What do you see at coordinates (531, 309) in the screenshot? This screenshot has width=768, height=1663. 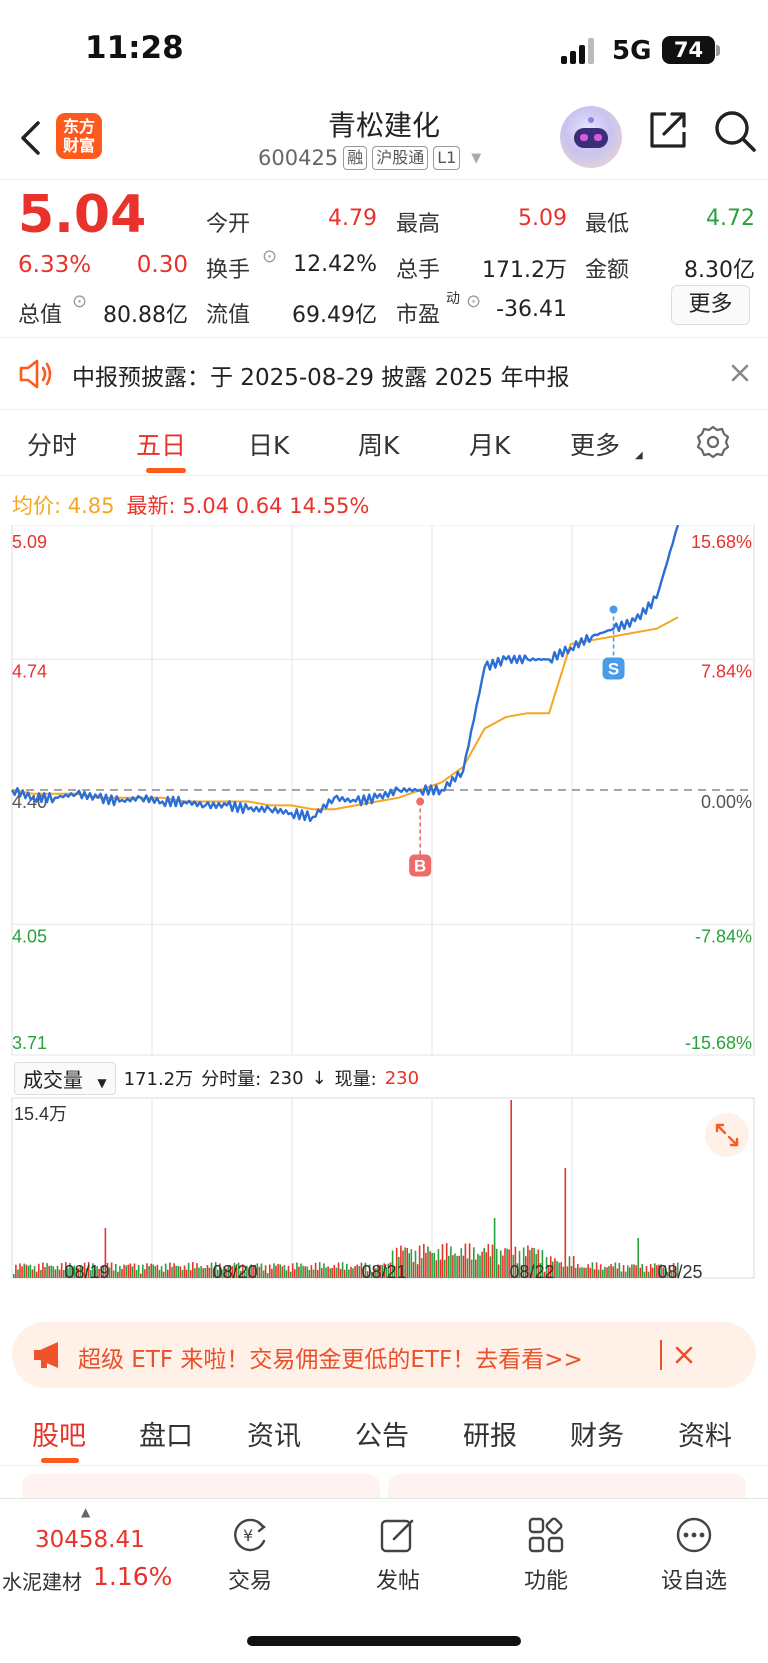 I see `pe-value: -36.41` at bounding box center [531, 309].